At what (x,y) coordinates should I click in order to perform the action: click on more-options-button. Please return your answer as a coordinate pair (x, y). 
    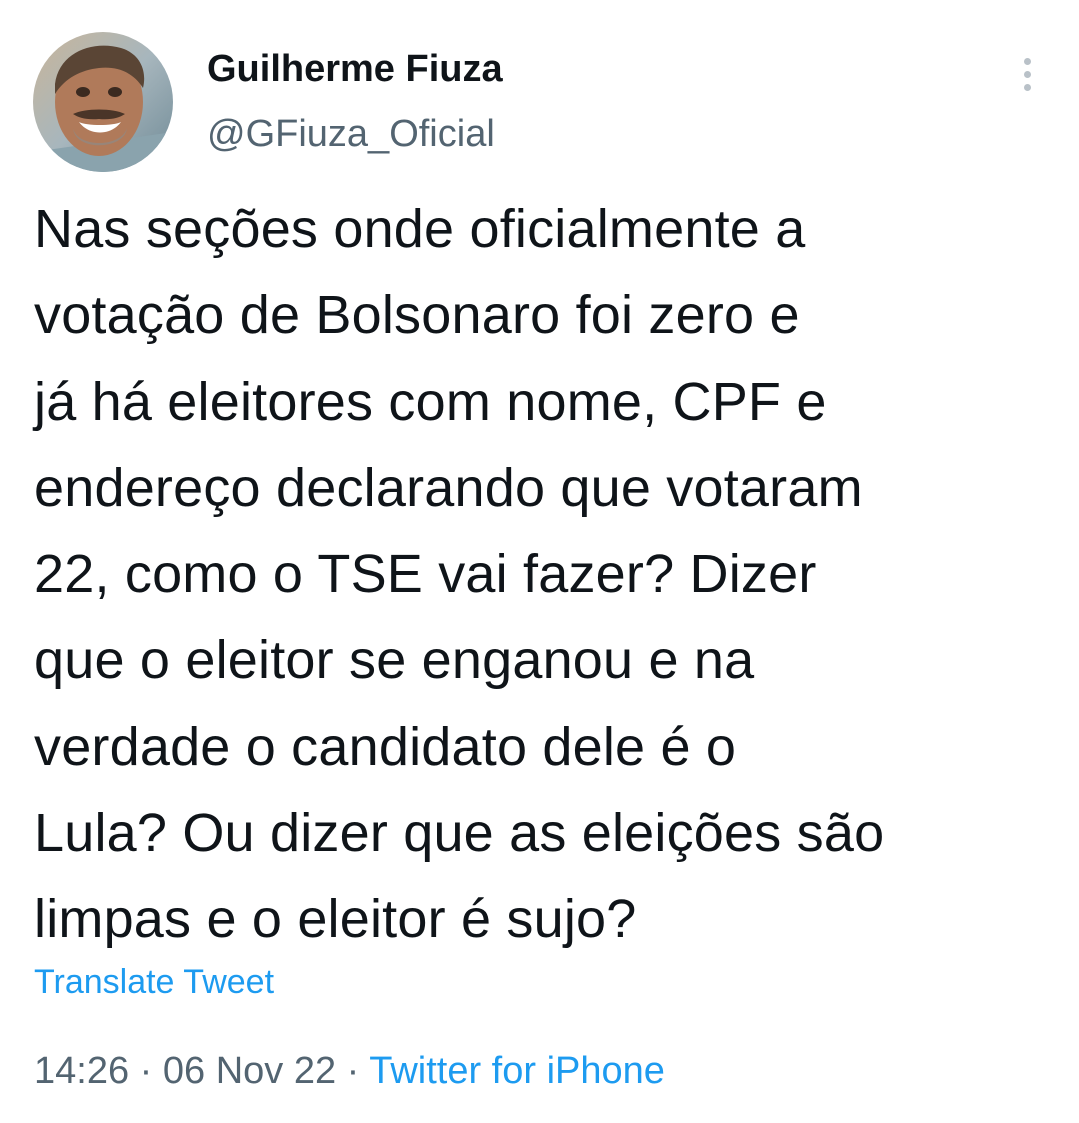
    Looking at the image, I should click on (1028, 74).